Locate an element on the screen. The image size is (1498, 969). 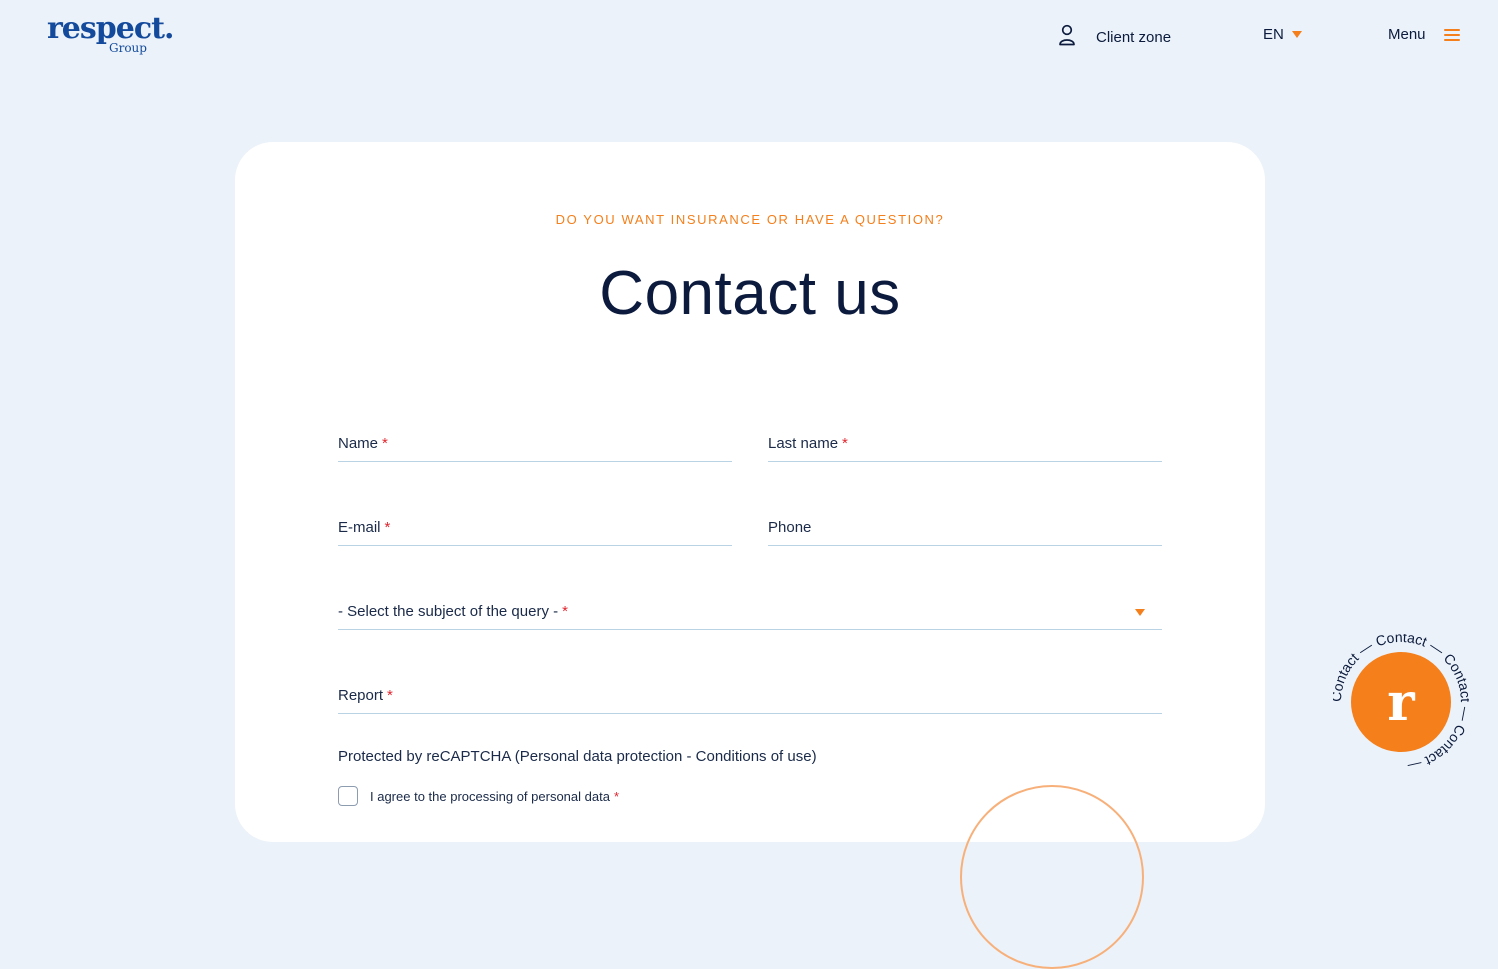
email-field: E-mail * is located at coordinates (535, 527).